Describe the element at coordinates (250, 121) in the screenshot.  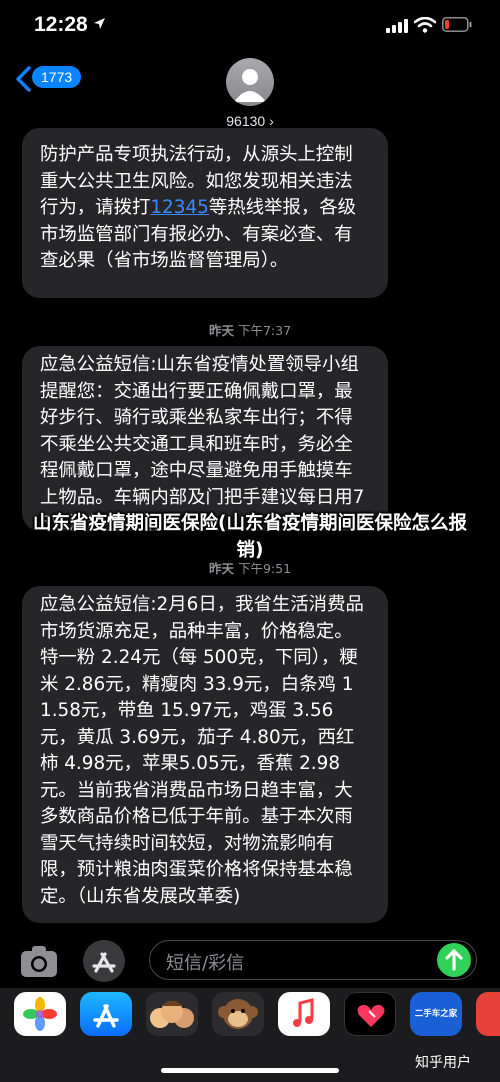
I see `contact-name: 96130 ›` at that location.